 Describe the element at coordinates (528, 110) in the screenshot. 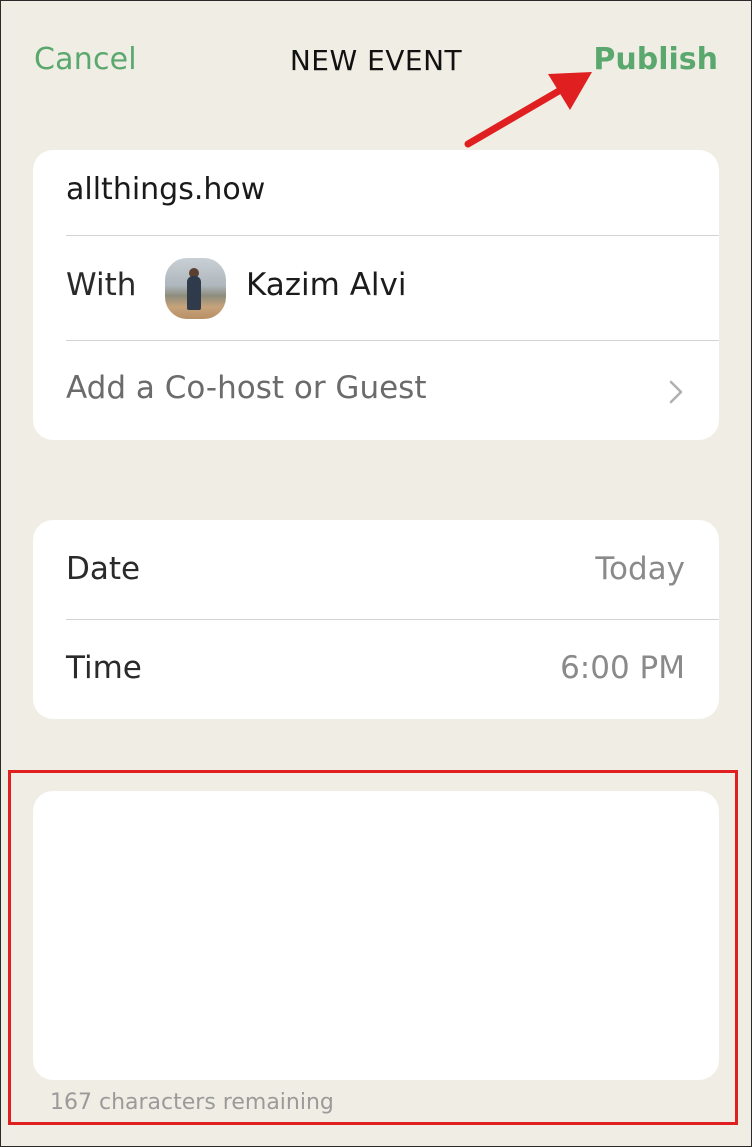

I see `arrow-annotation-icon` at that location.